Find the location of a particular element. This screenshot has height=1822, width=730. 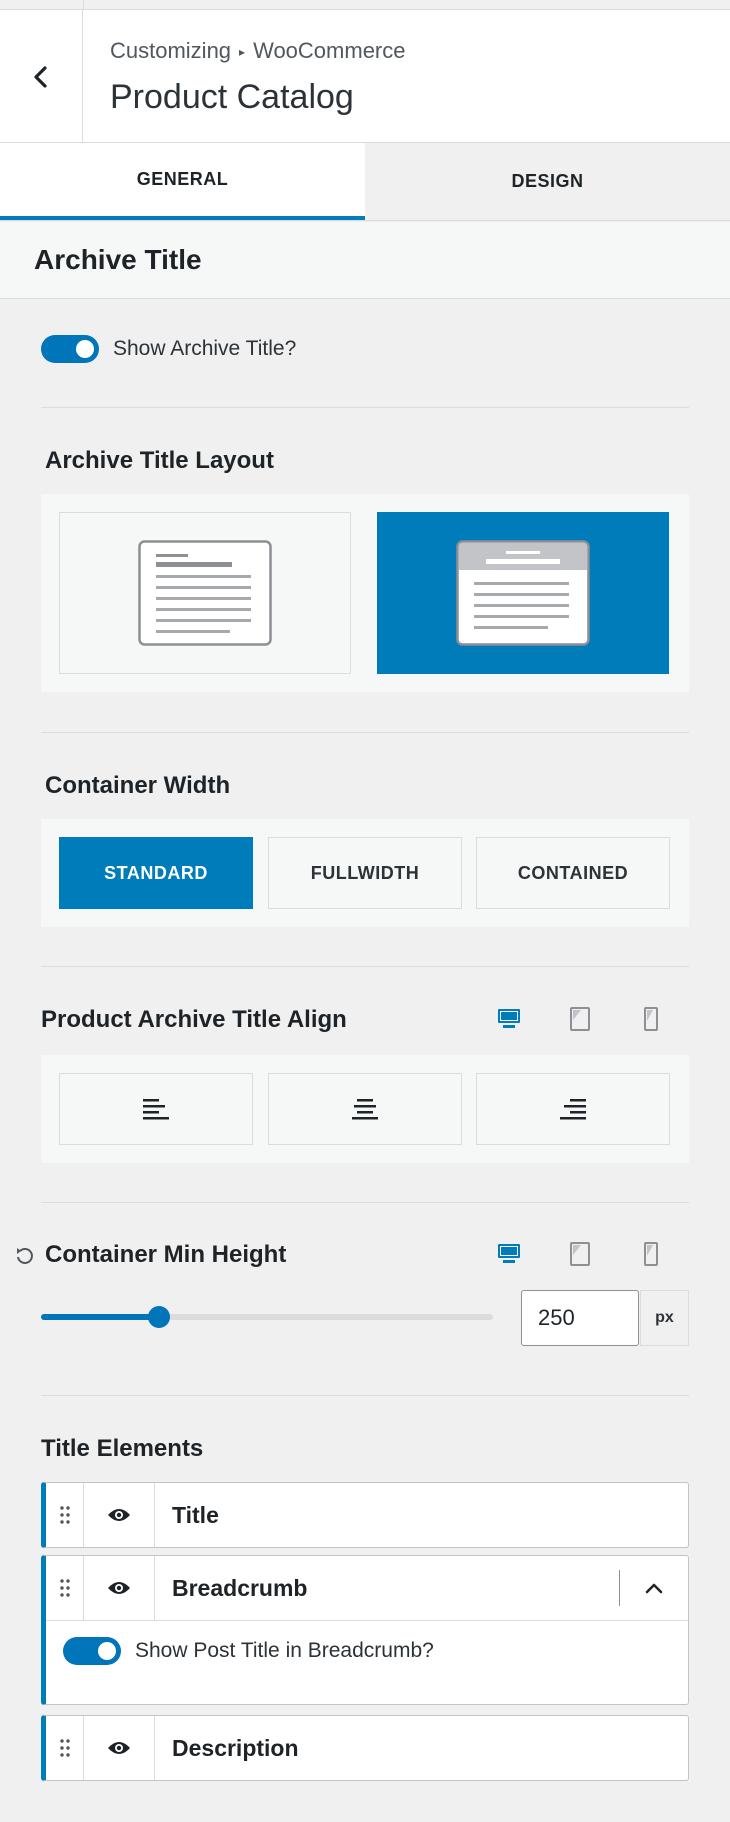

title-element-title: Title is located at coordinates (365, 1515).